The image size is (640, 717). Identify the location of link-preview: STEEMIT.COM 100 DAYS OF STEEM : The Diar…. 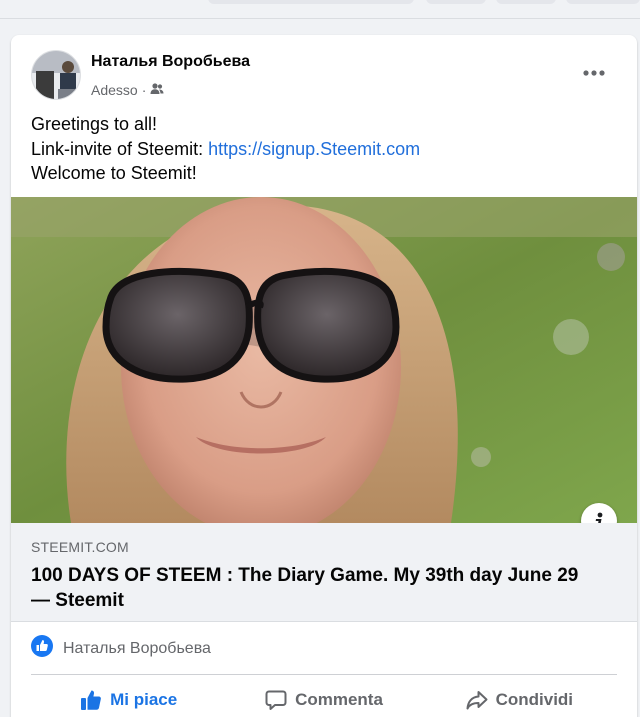
(324, 572).